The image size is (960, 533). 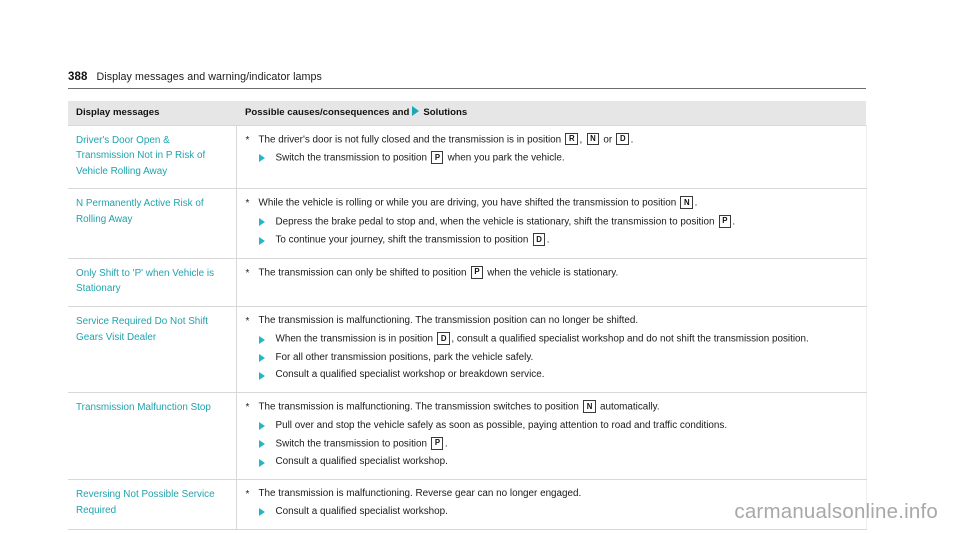 What do you see at coordinates (78, 77) in the screenshot?
I see `page-number: 388` at bounding box center [78, 77].